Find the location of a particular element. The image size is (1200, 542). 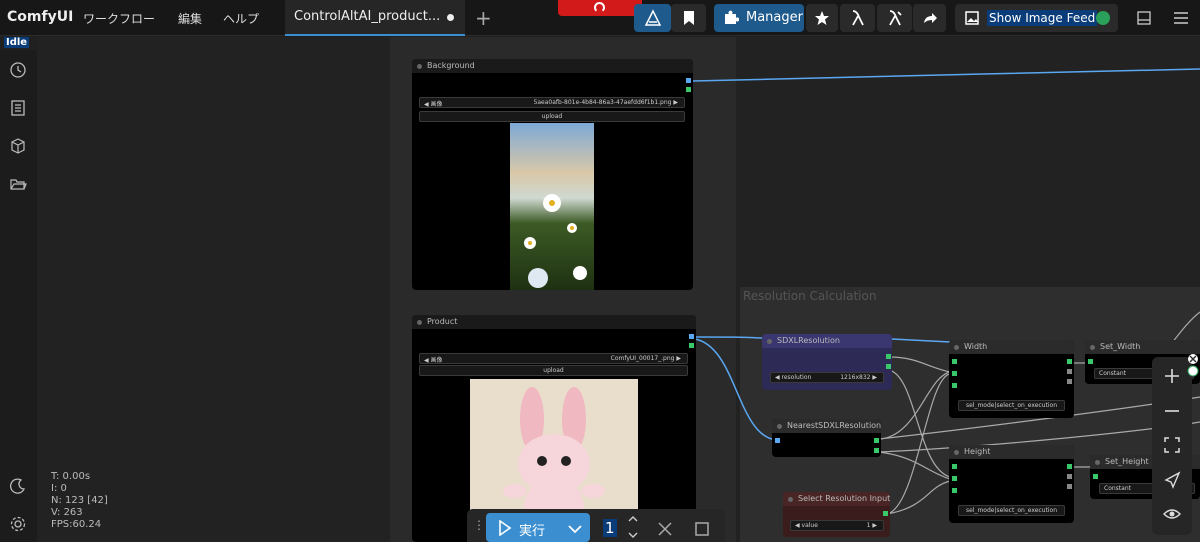

resolution-widget: ◀ resolution 1216x832 ▶ is located at coordinates (827, 377).